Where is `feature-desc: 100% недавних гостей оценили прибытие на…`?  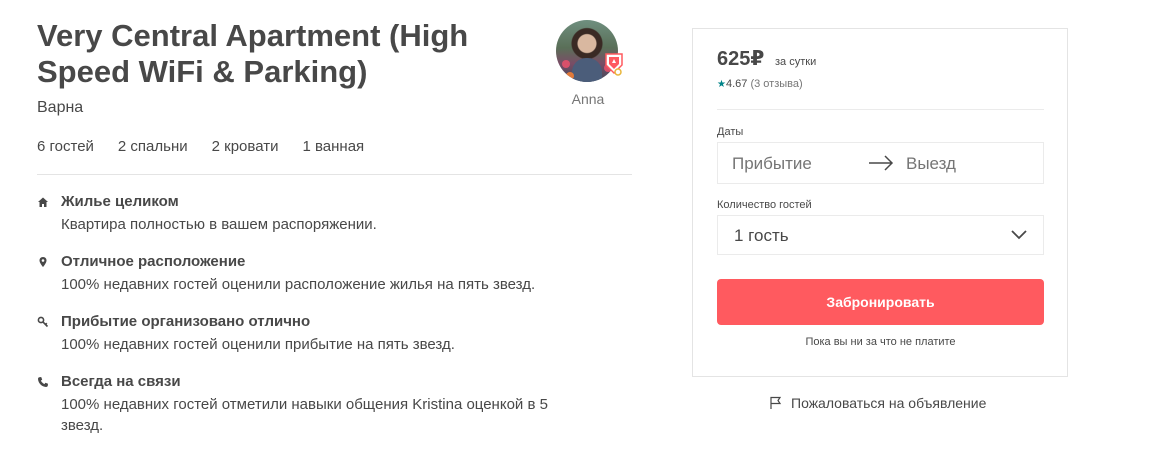 feature-desc: 100% недавних гостей оценили прибытие на… is located at coordinates (258, 344).